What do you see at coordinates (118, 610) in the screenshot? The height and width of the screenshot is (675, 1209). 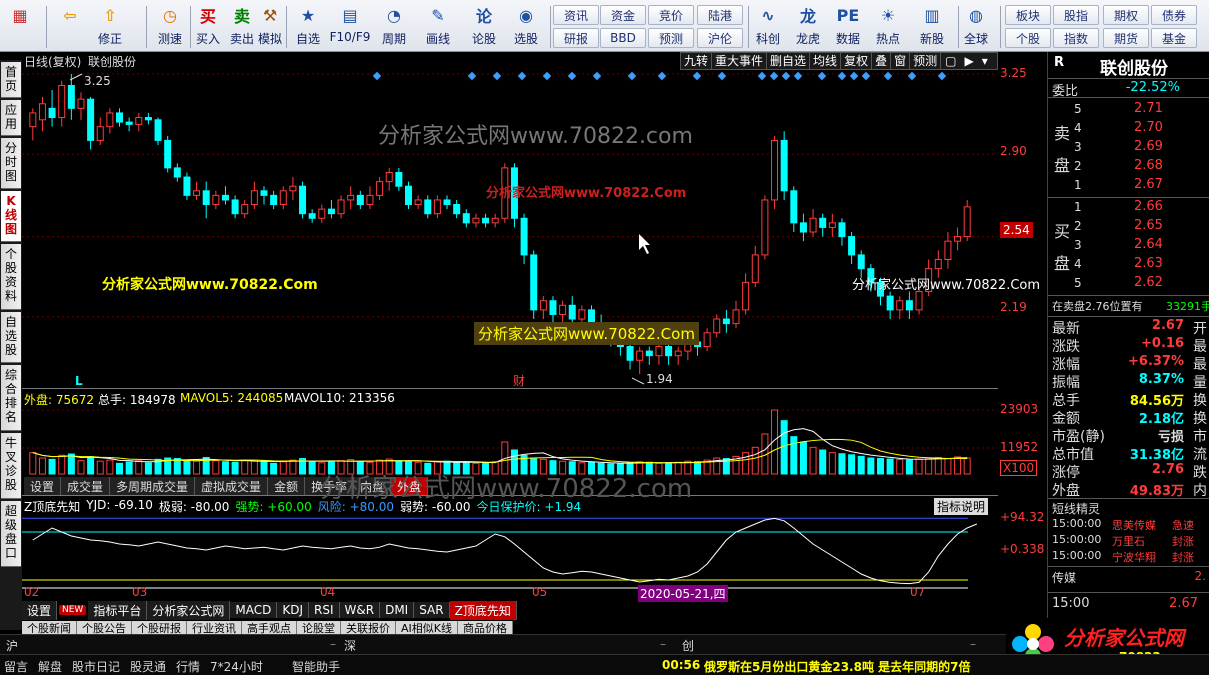 I see `indicator-tab-1: 指标平台` at bounding box center [118, 610].